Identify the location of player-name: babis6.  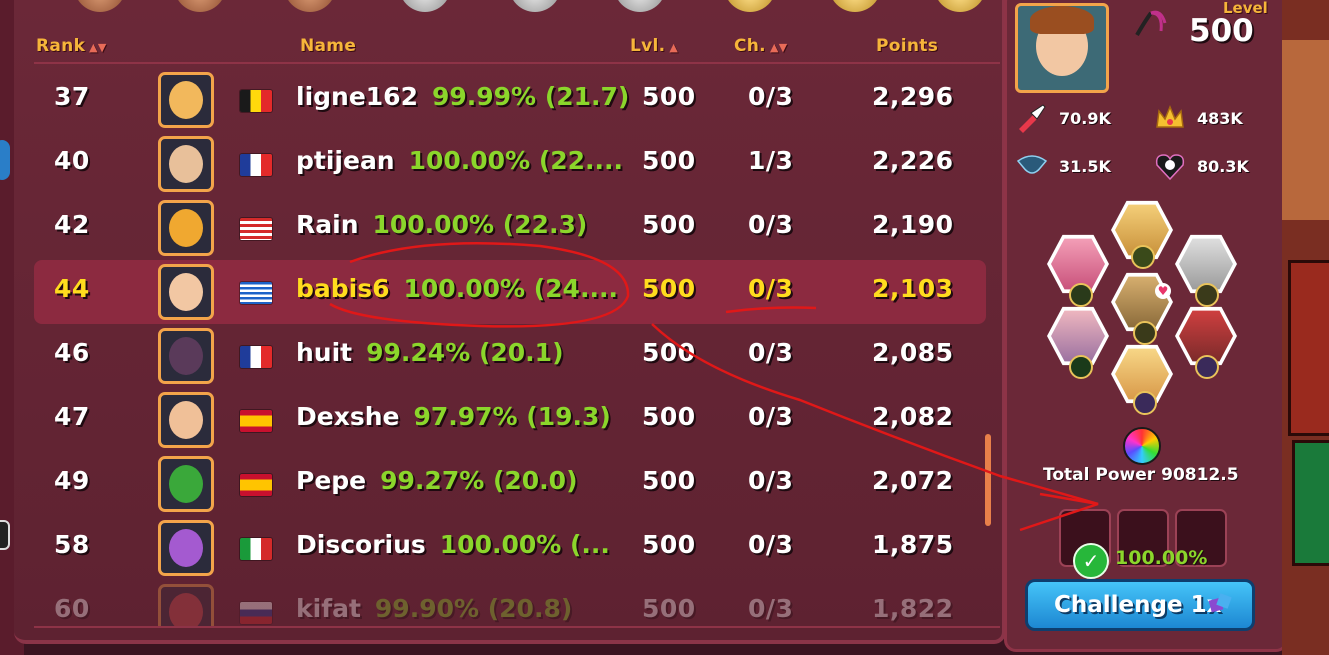
(343, 288).